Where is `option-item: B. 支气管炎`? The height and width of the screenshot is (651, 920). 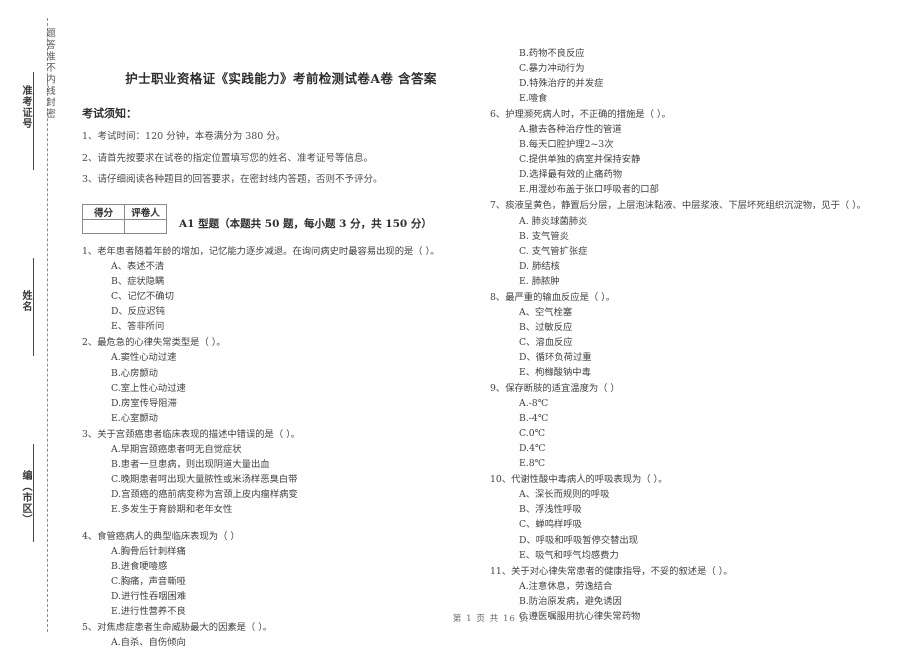
option-item: B. 支气管炎 is located at coordinates (689, 236).